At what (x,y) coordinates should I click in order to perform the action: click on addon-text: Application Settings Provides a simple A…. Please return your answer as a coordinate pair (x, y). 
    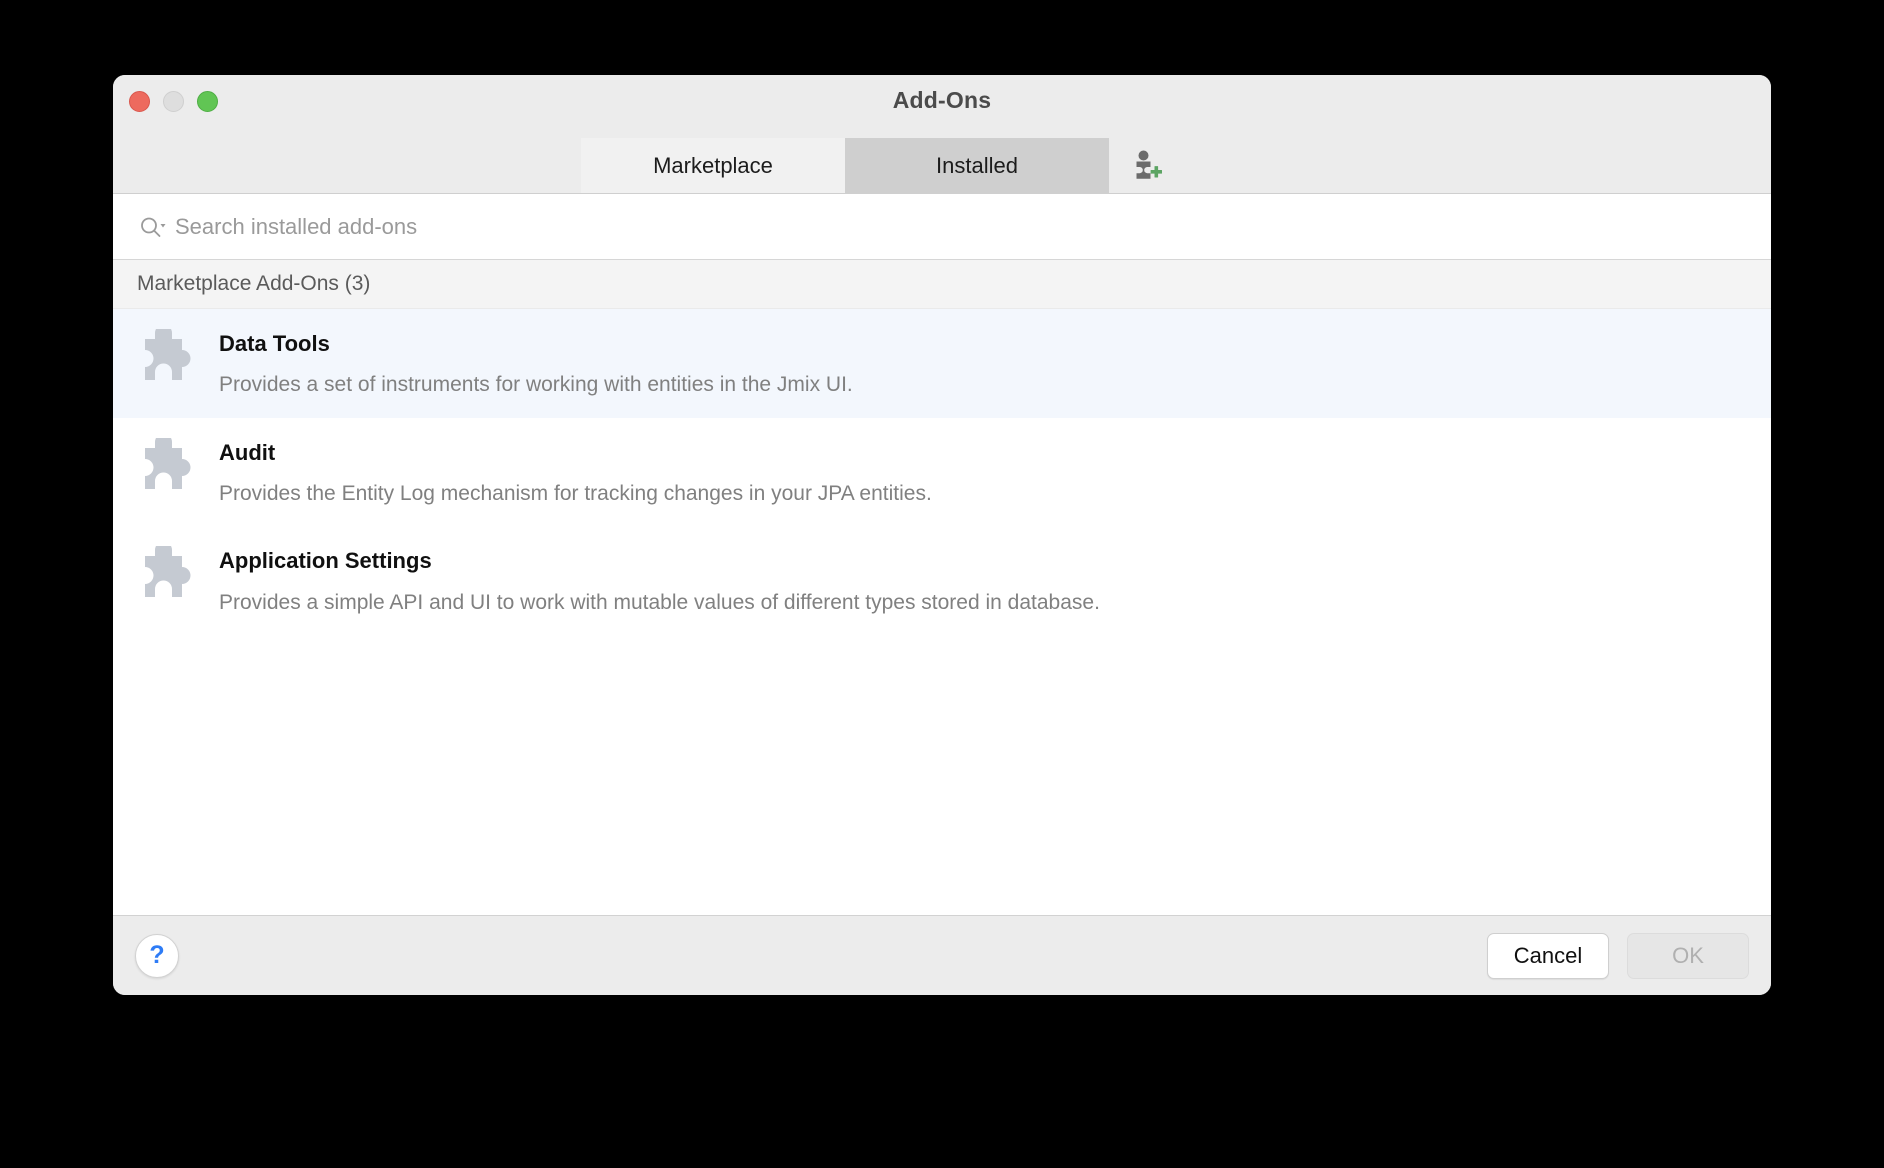
    Looking at the image, I should click on (981, 579).